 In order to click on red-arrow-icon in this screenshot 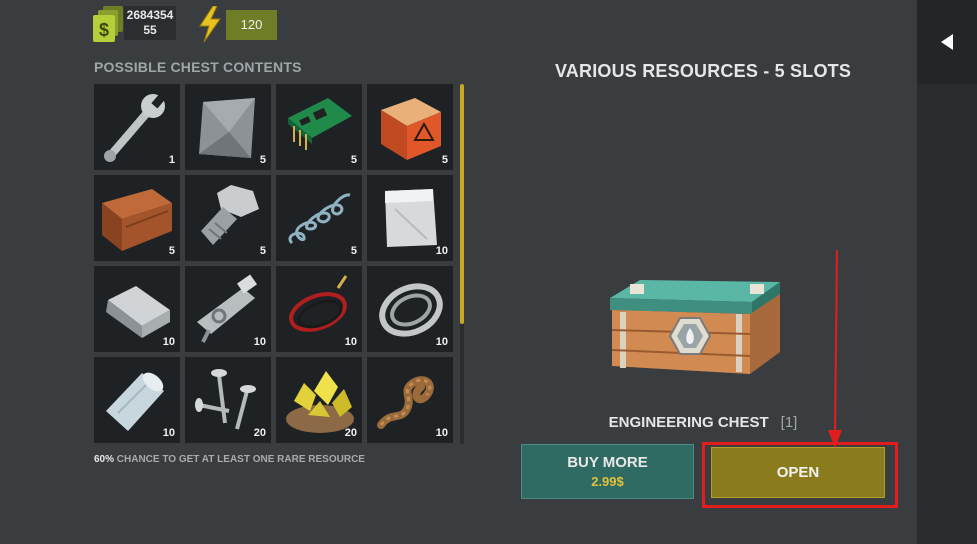, I will do `click(835, 348)`.